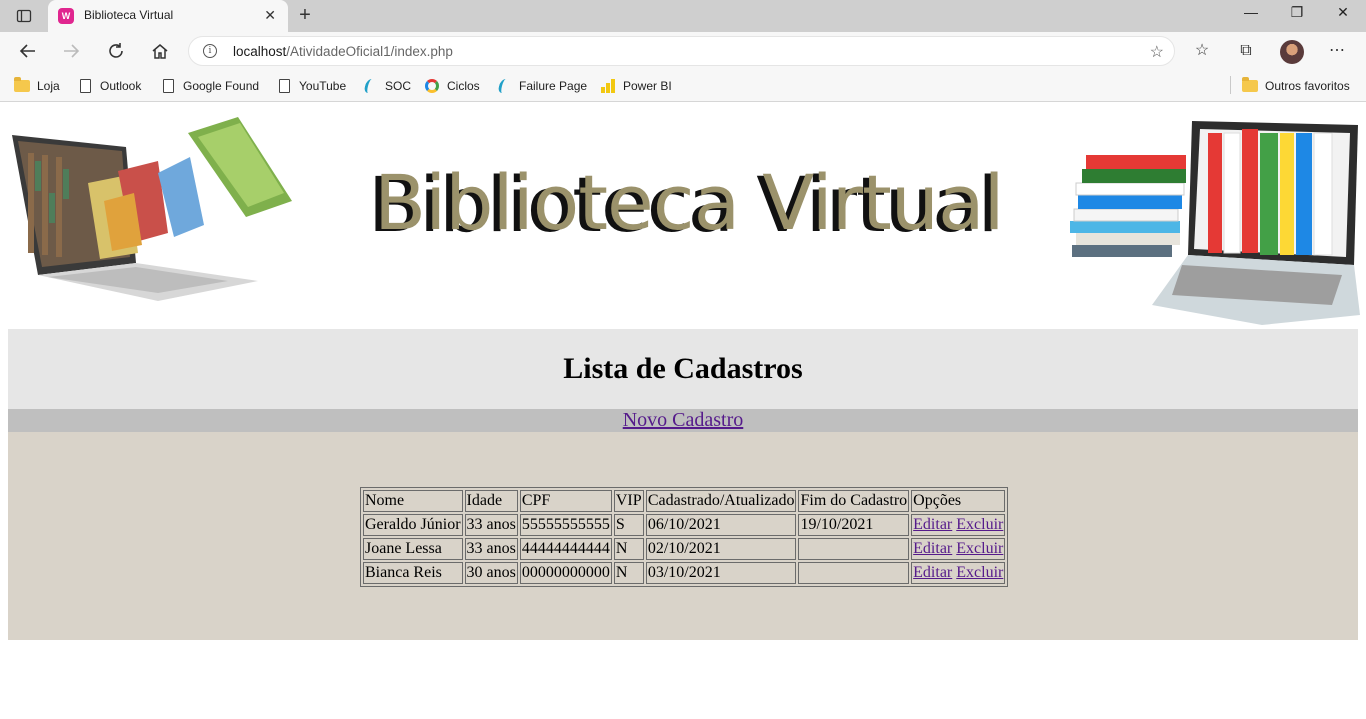 Image resolution: width=1366 pixels, height=719 pixels. I want to click on heading-section: Lista de Cadastros, so click(683, 369).